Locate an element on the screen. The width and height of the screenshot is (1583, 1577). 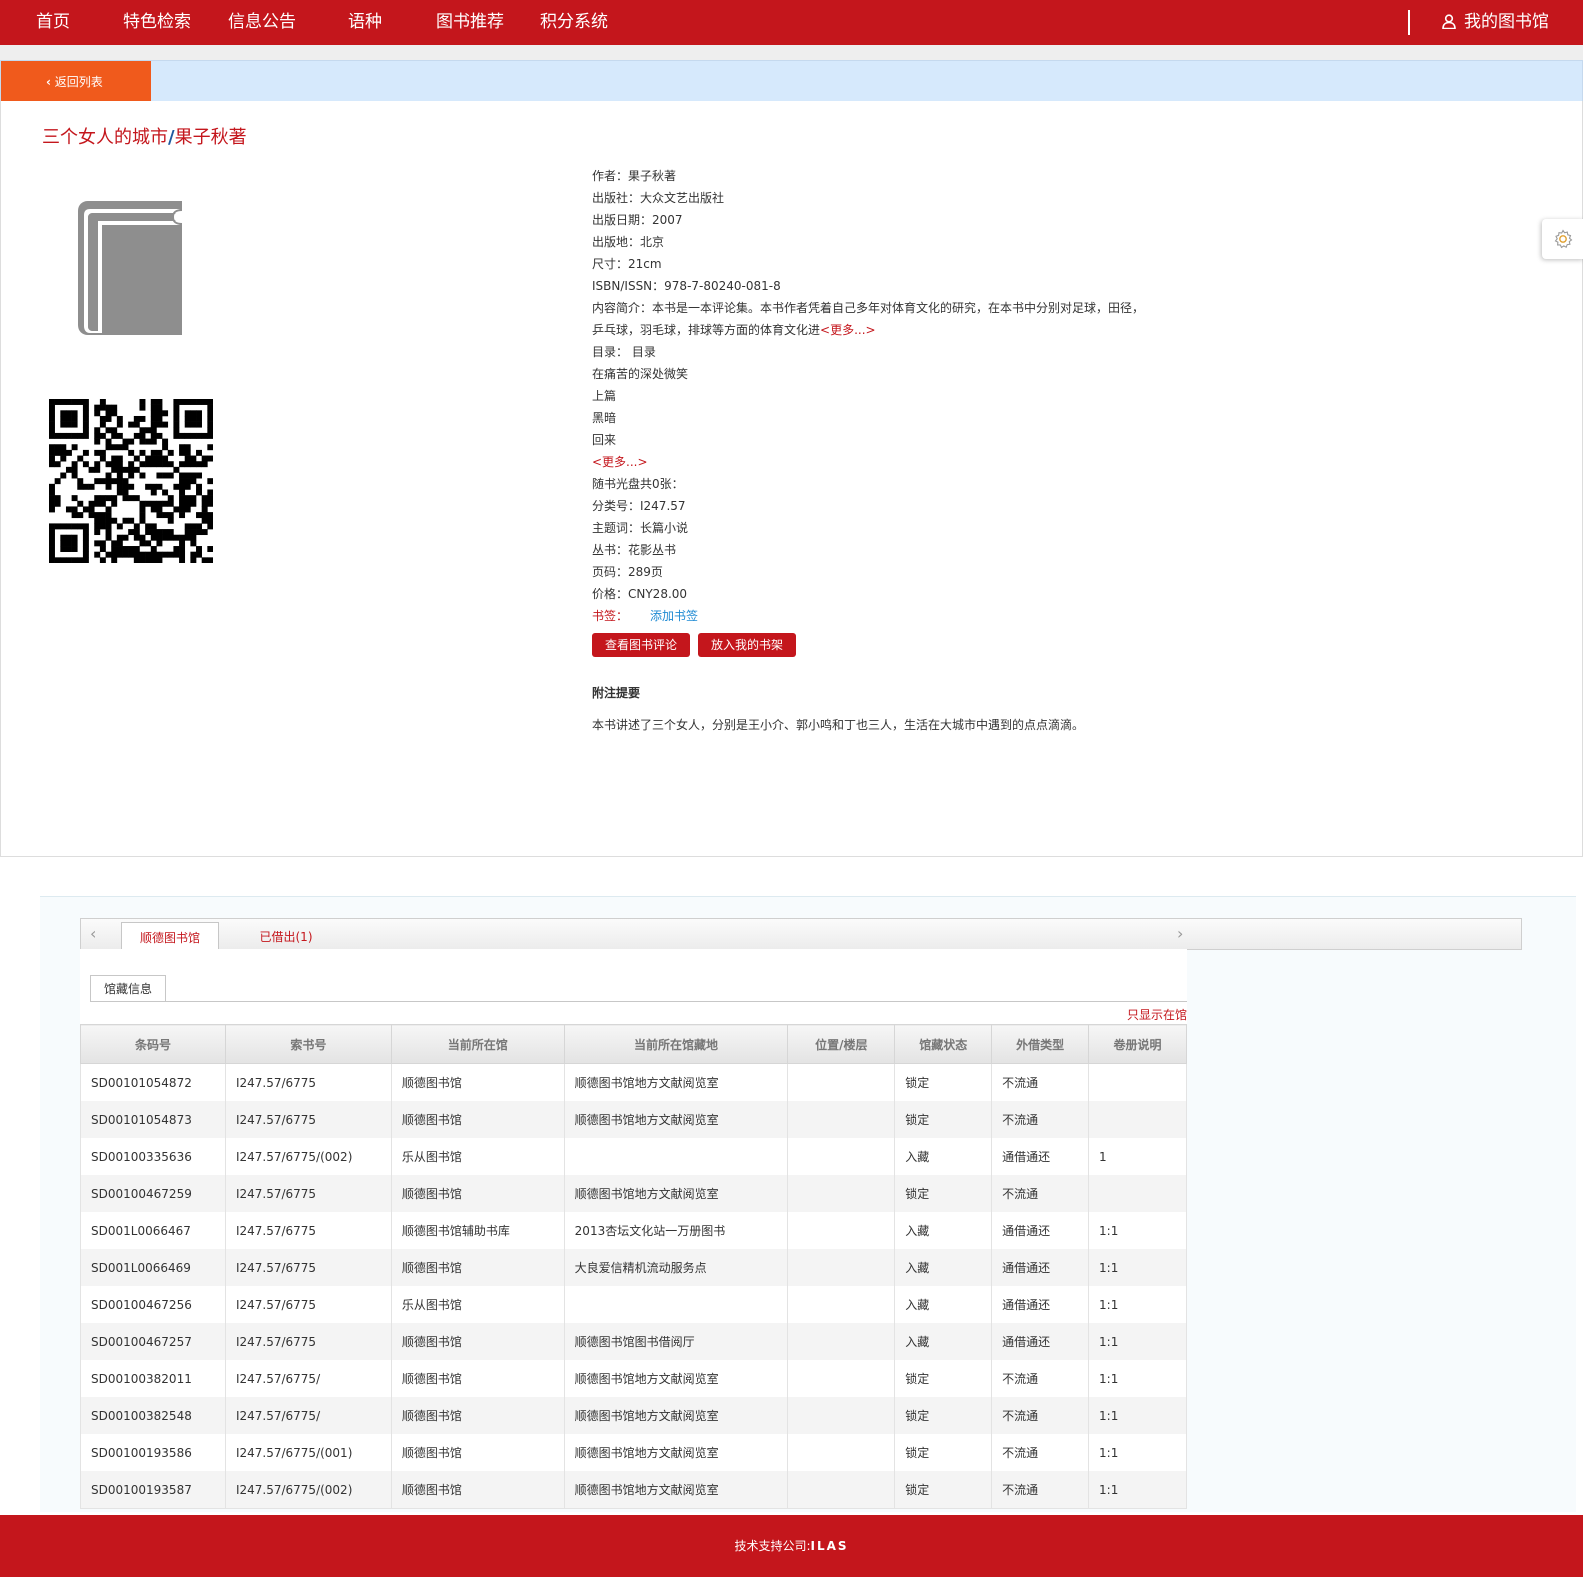
back-label: 返回列表 is located at coordinates (78, 82).